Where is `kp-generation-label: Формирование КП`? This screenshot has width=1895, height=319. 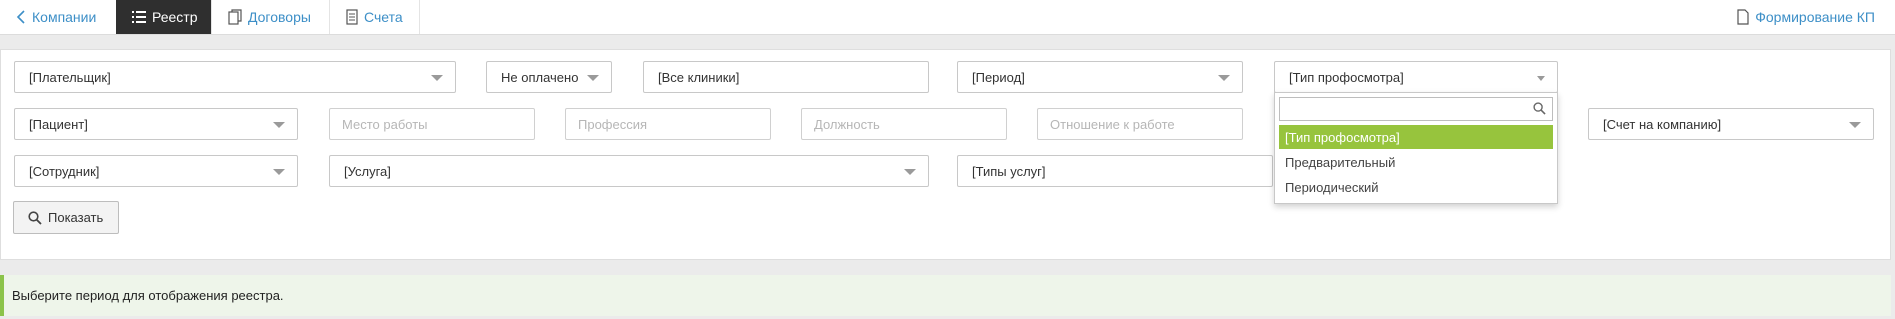
kp-generation-label: Формирование КП is located at coordinates (1815, 17).